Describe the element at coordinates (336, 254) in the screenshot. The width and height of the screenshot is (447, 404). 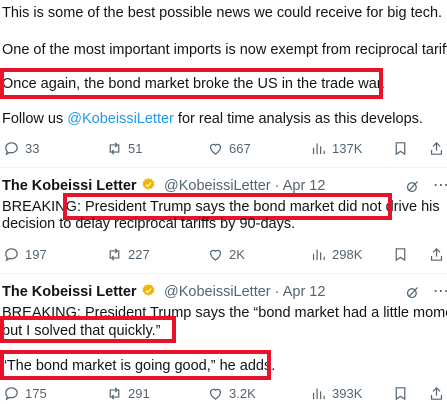
I see `views-button: 298K` at that location.